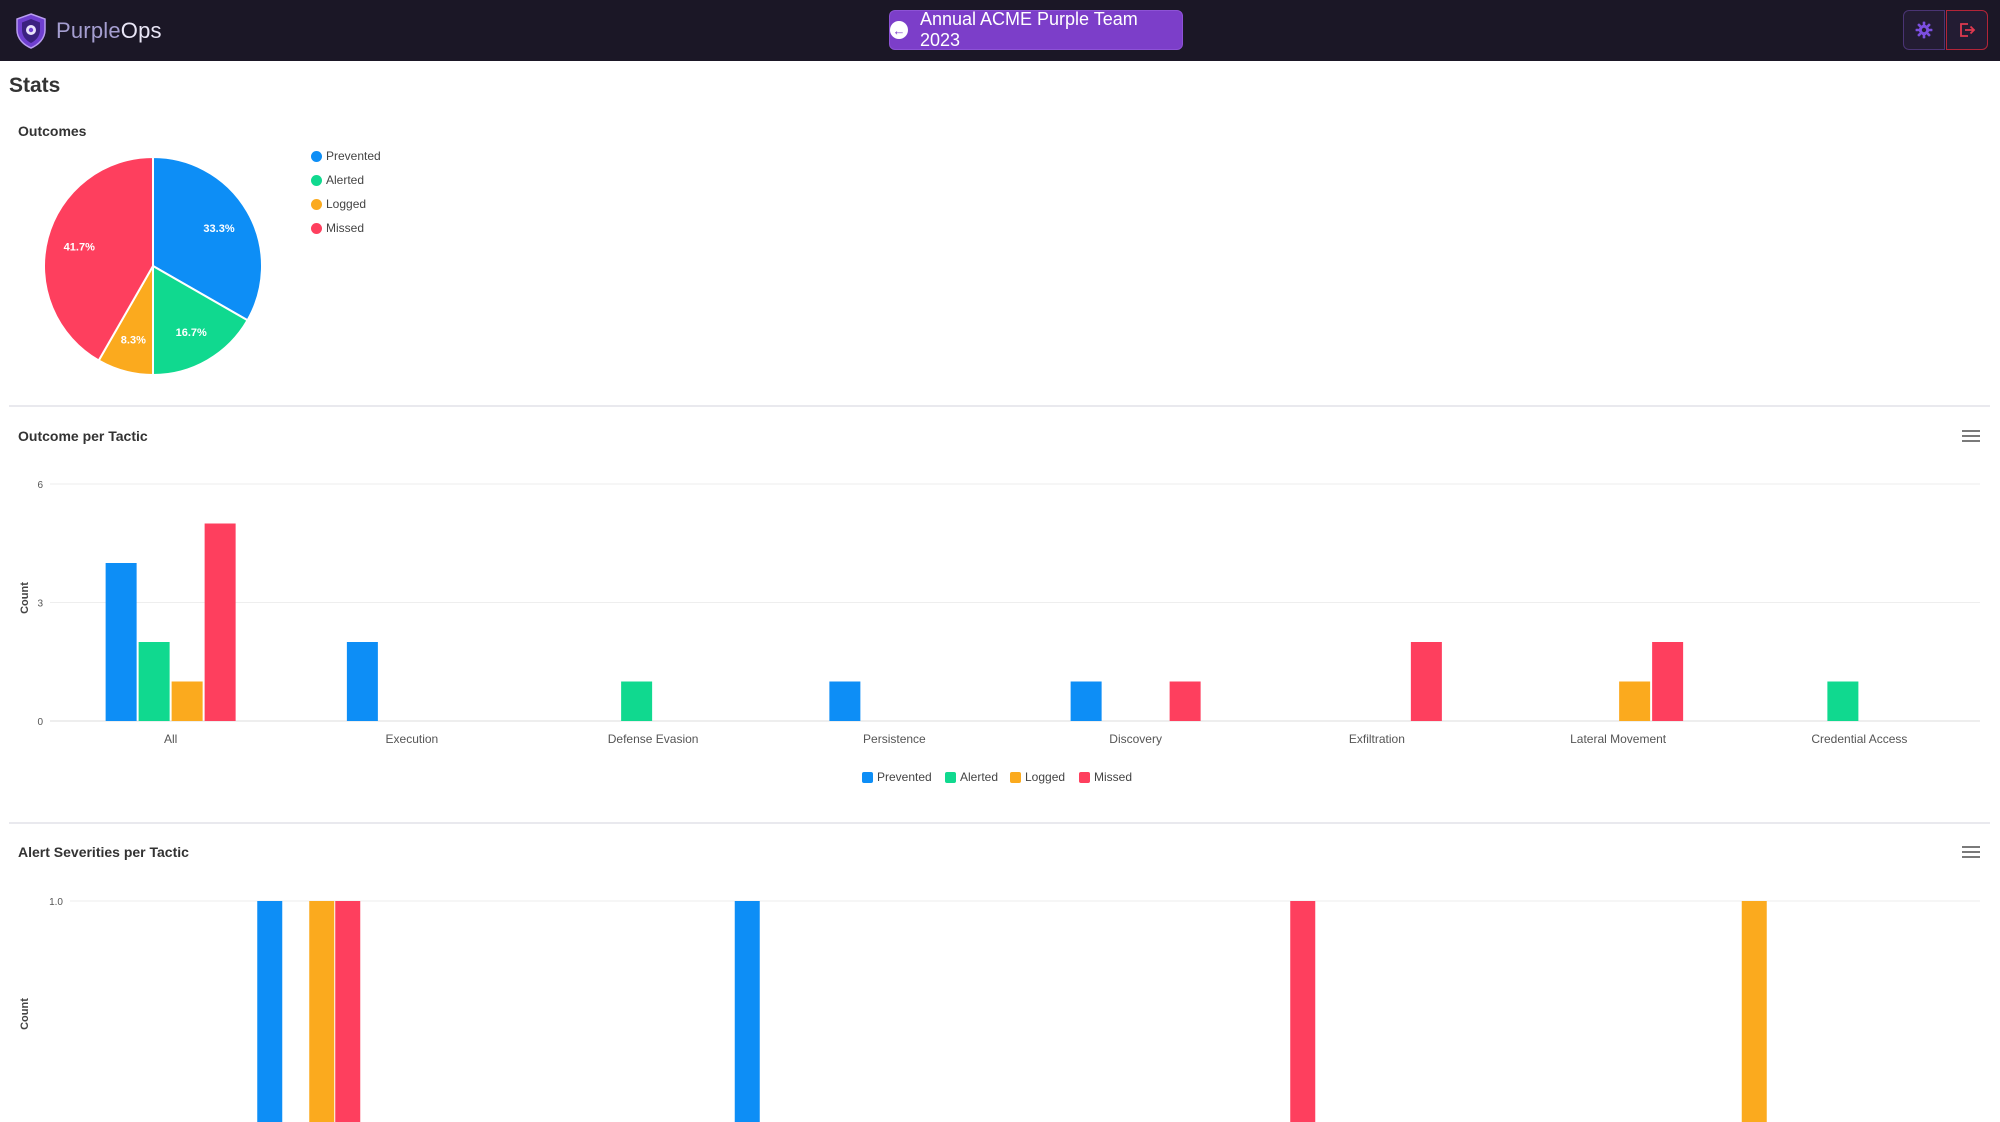 This screenshot has height=1122, width=2000. Describe the element at coordinates (1377, 739) in the screenshot. I see `x-tick-label: Exfiltration` at that location.